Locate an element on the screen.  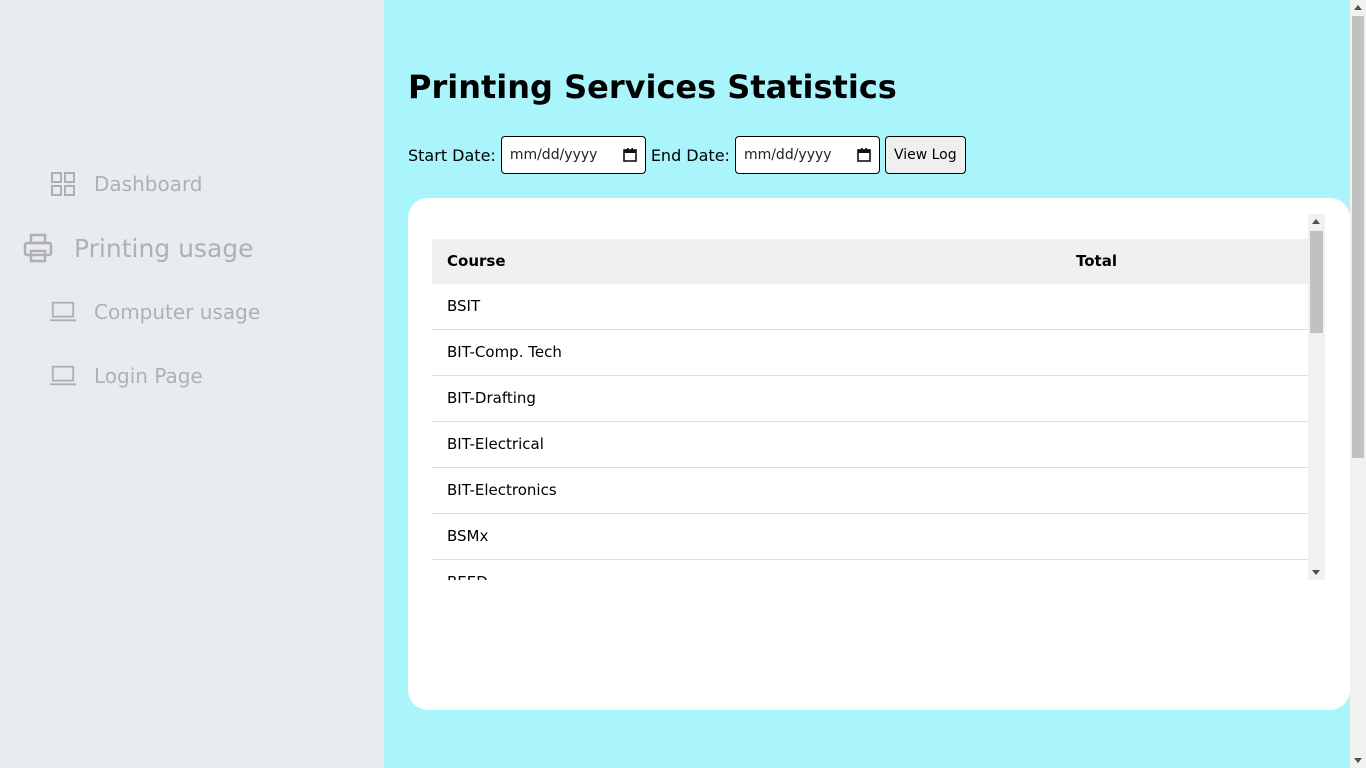
start-date-input: mm/dd/yyyy is located at coordinates (573, 155).